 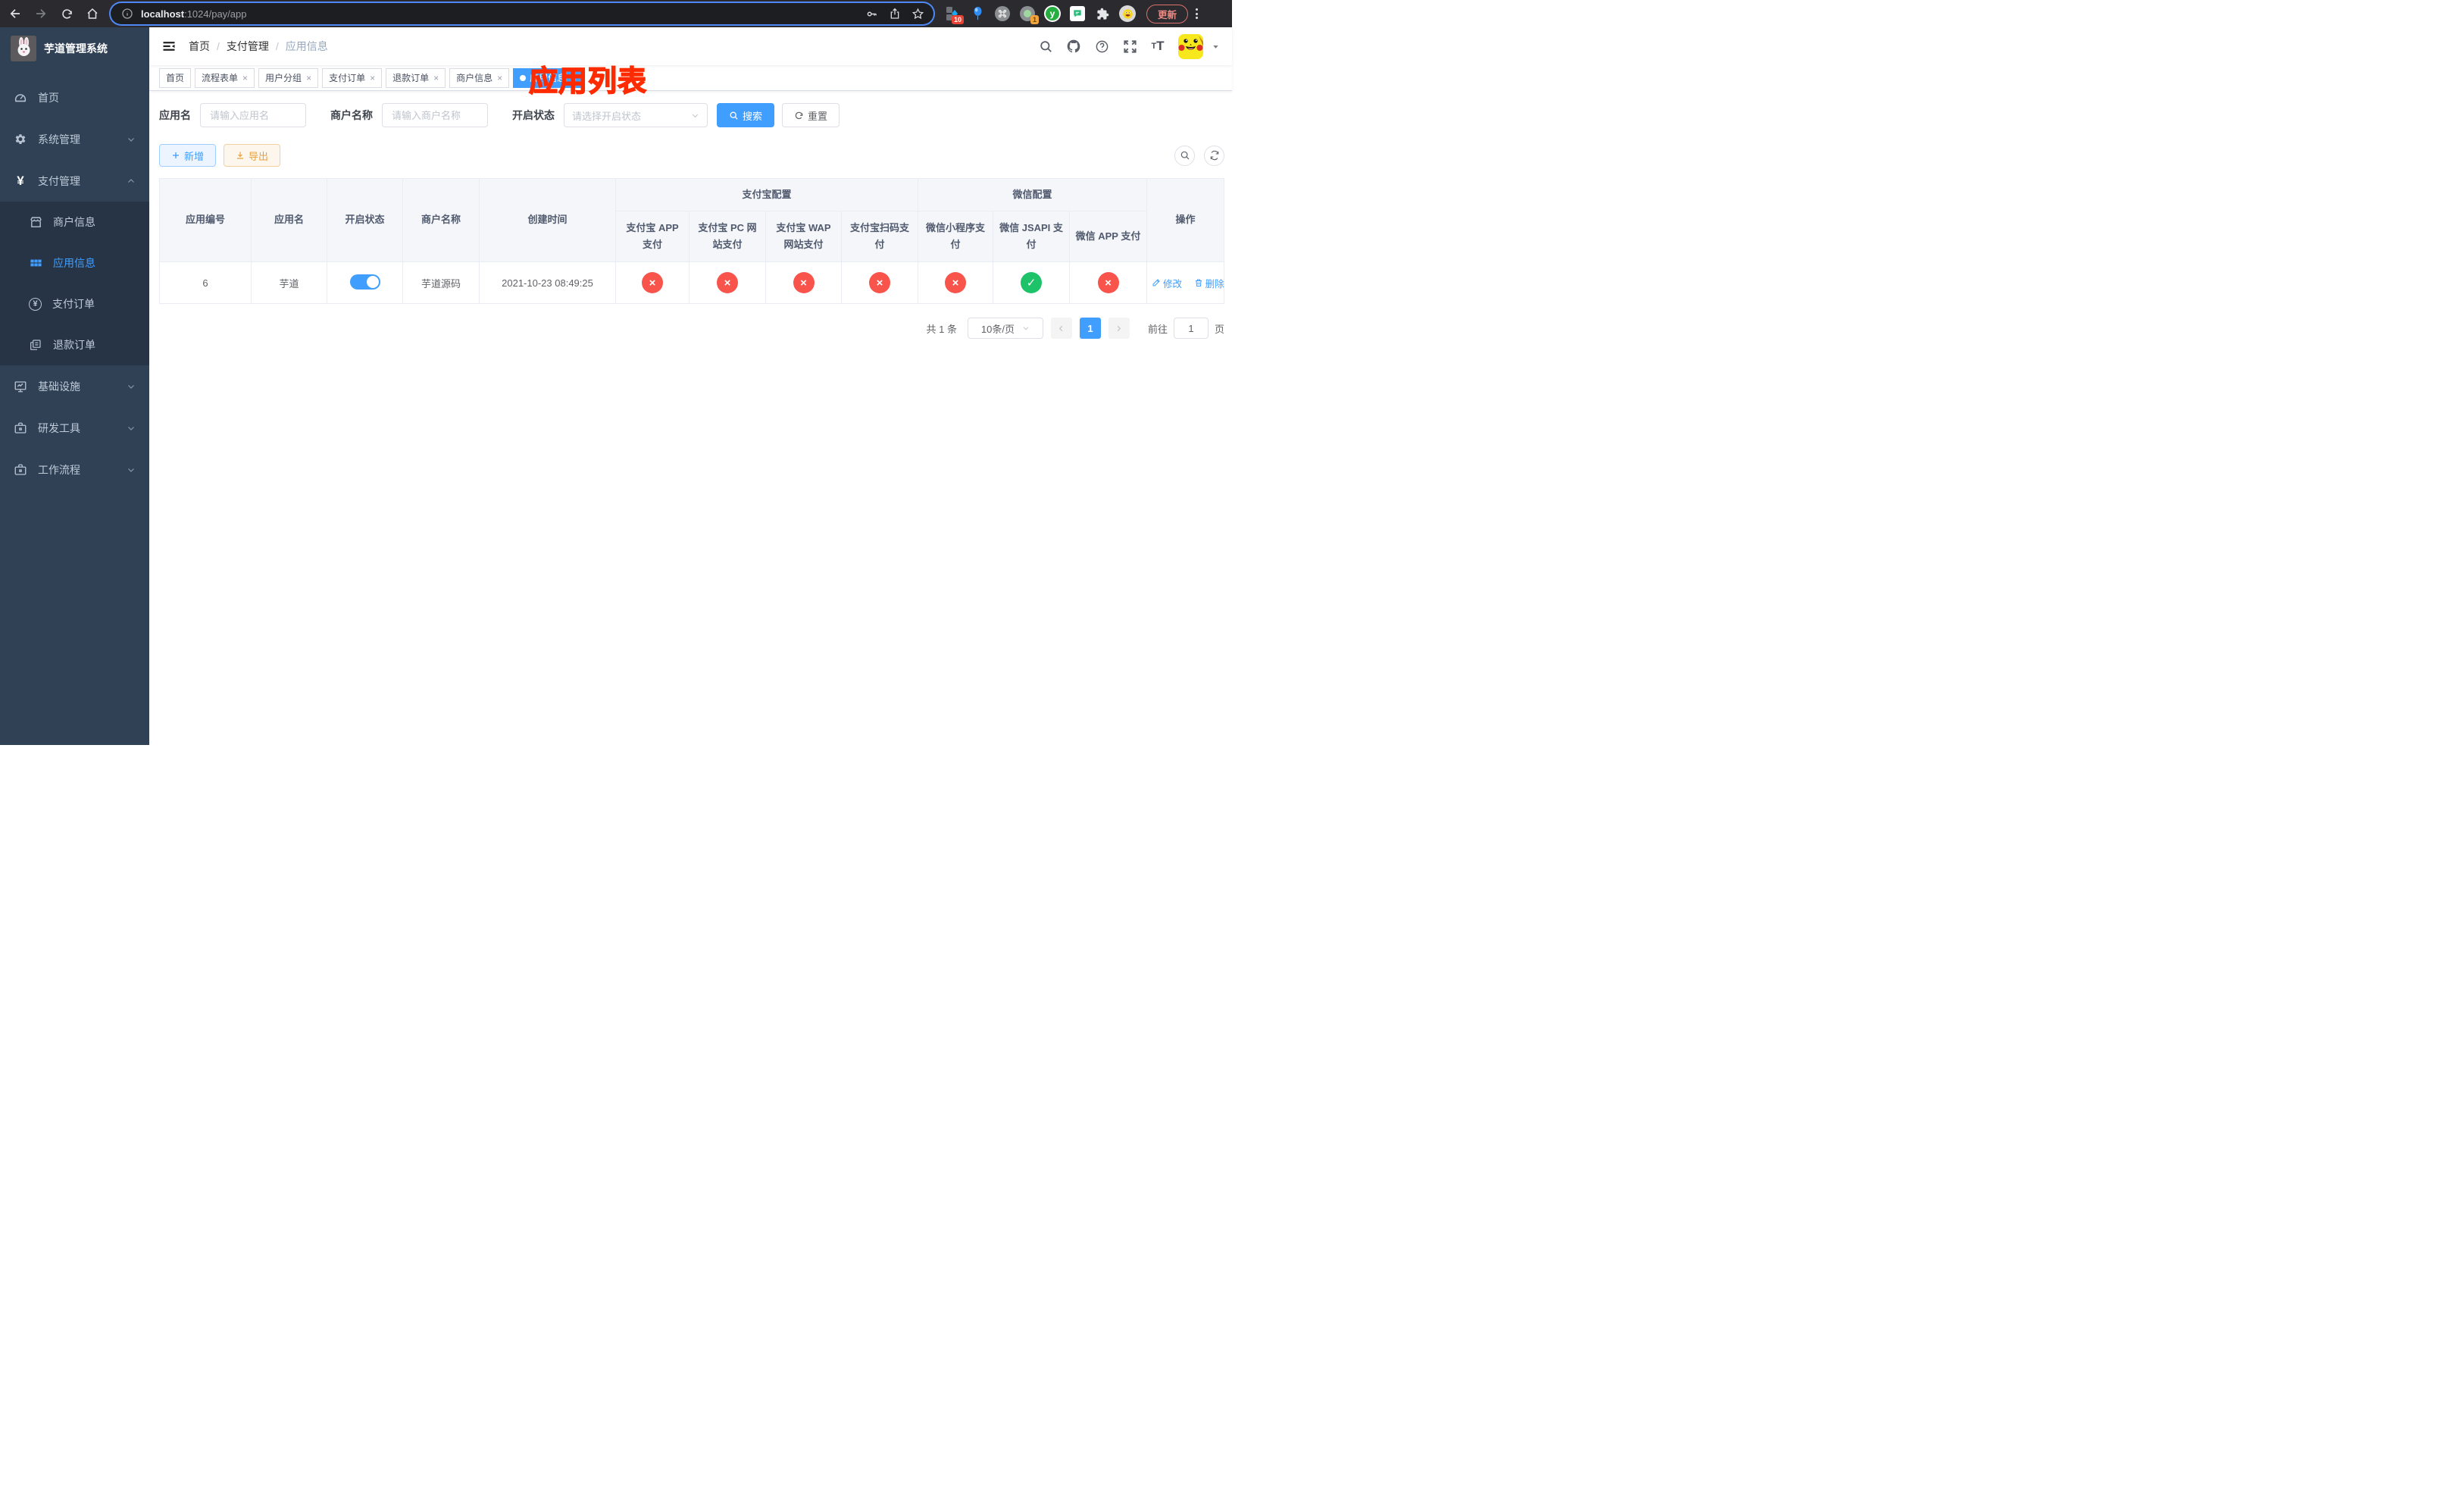 What do you see at coordinates (746, 115) in the screenshot?
I see `search-button: 搜索` at bounding box center [746, 115].